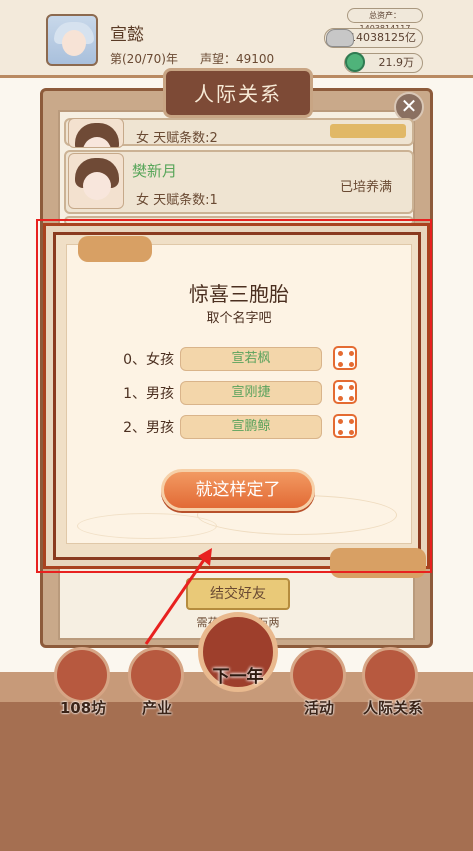 This screenshot has width=473, height=851. What do you see at coordinates (157, 707) in the screenshot?
I see `nav-item-industry: 产业` at bounding box center [157, 707].